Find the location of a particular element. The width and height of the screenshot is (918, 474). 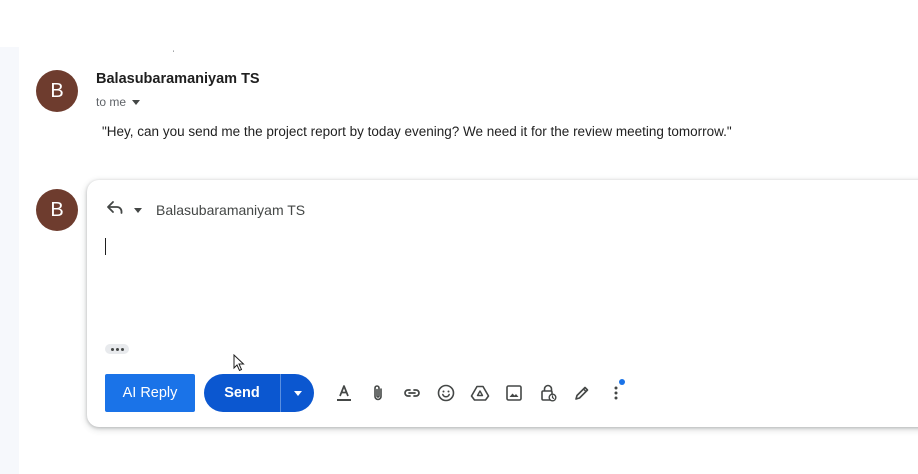

attach-icon is located at coordinates (378, 393).